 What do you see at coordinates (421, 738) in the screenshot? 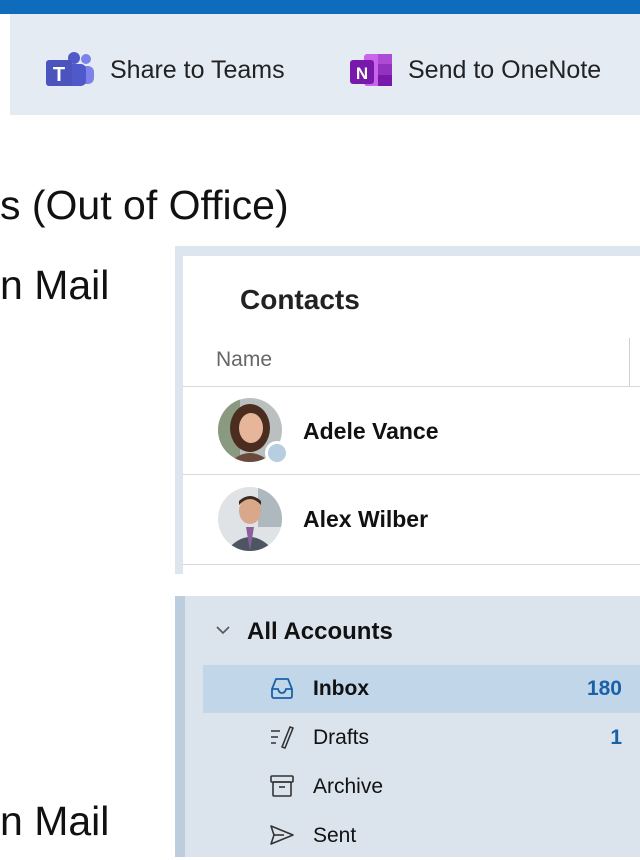
I see `folder-drafts: Drafts 1` at bounding box center [421, 738].